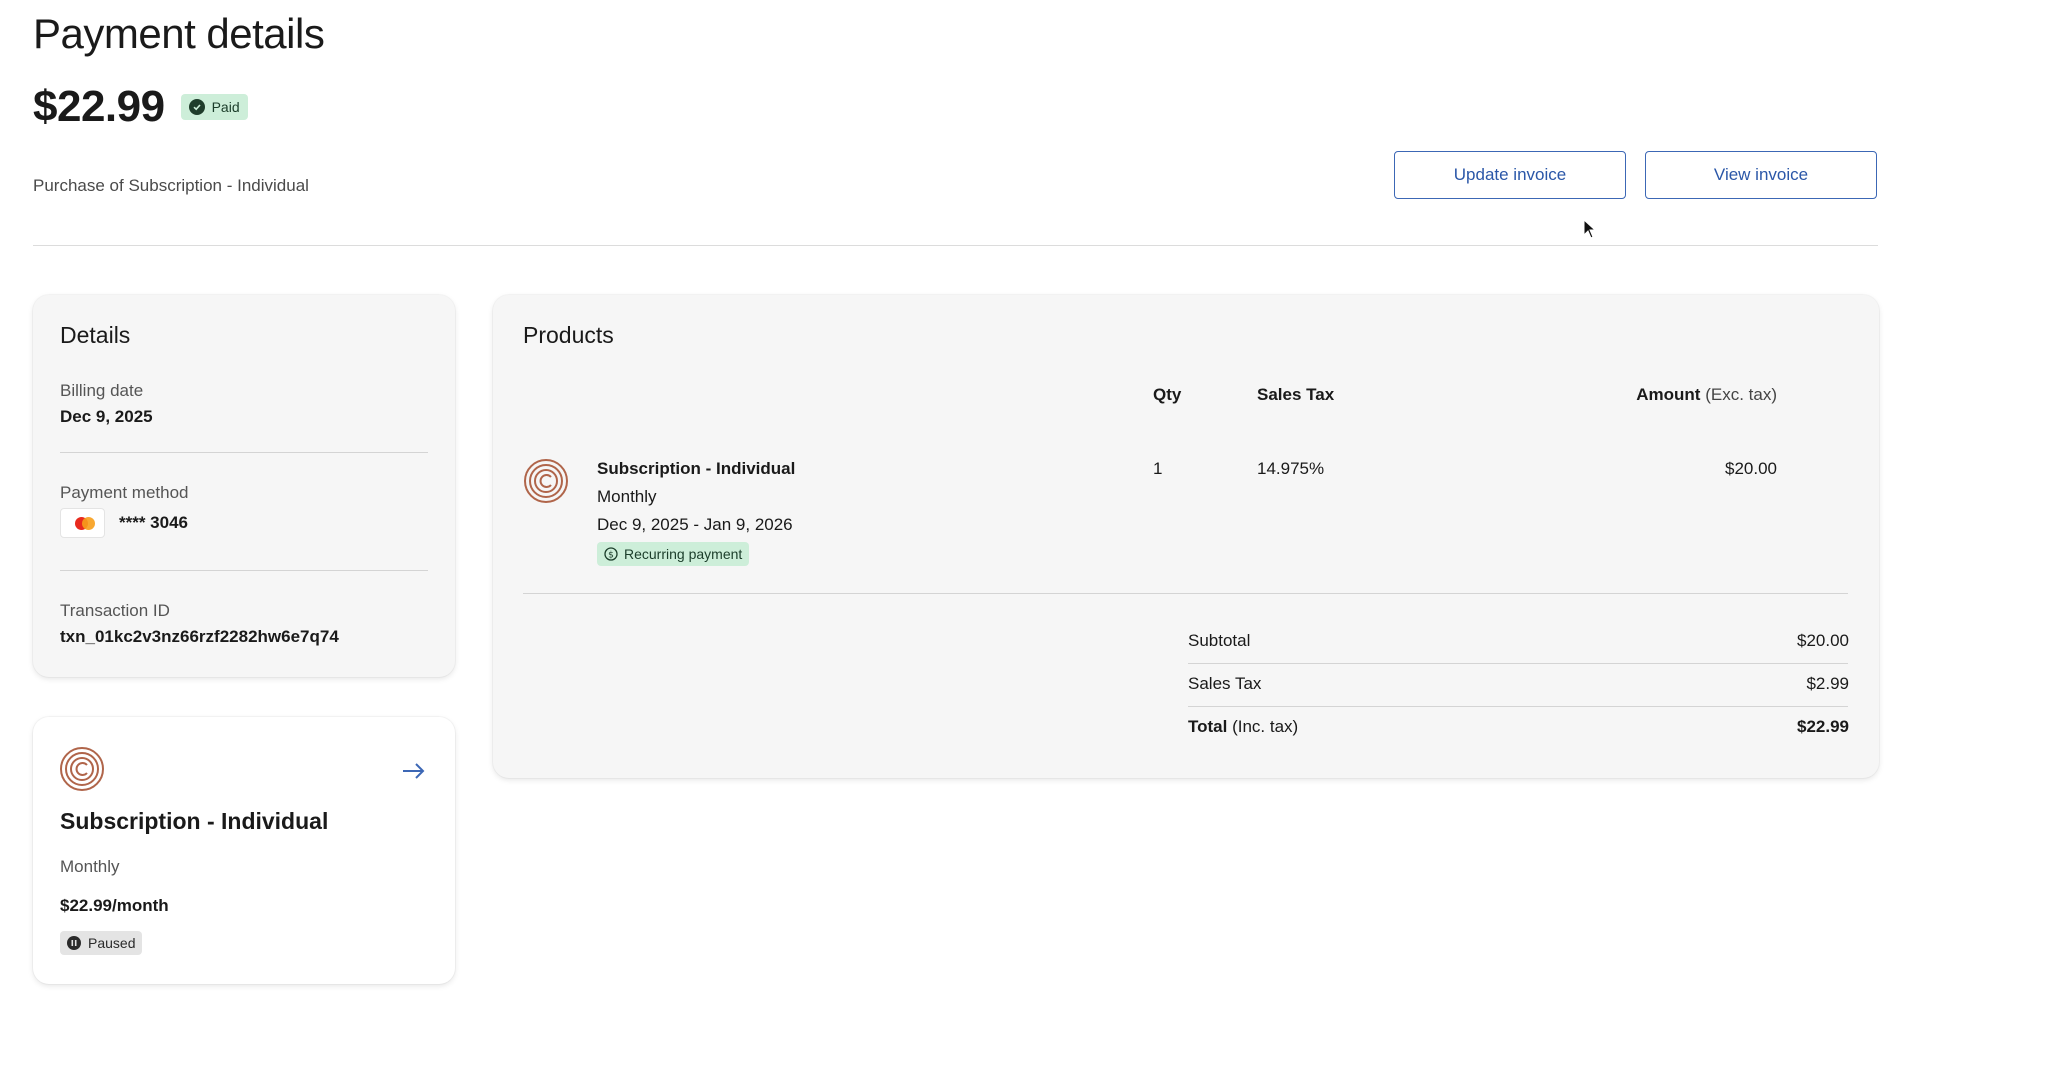  I want to click on status-badge-label: Paid, so click(225, 107).